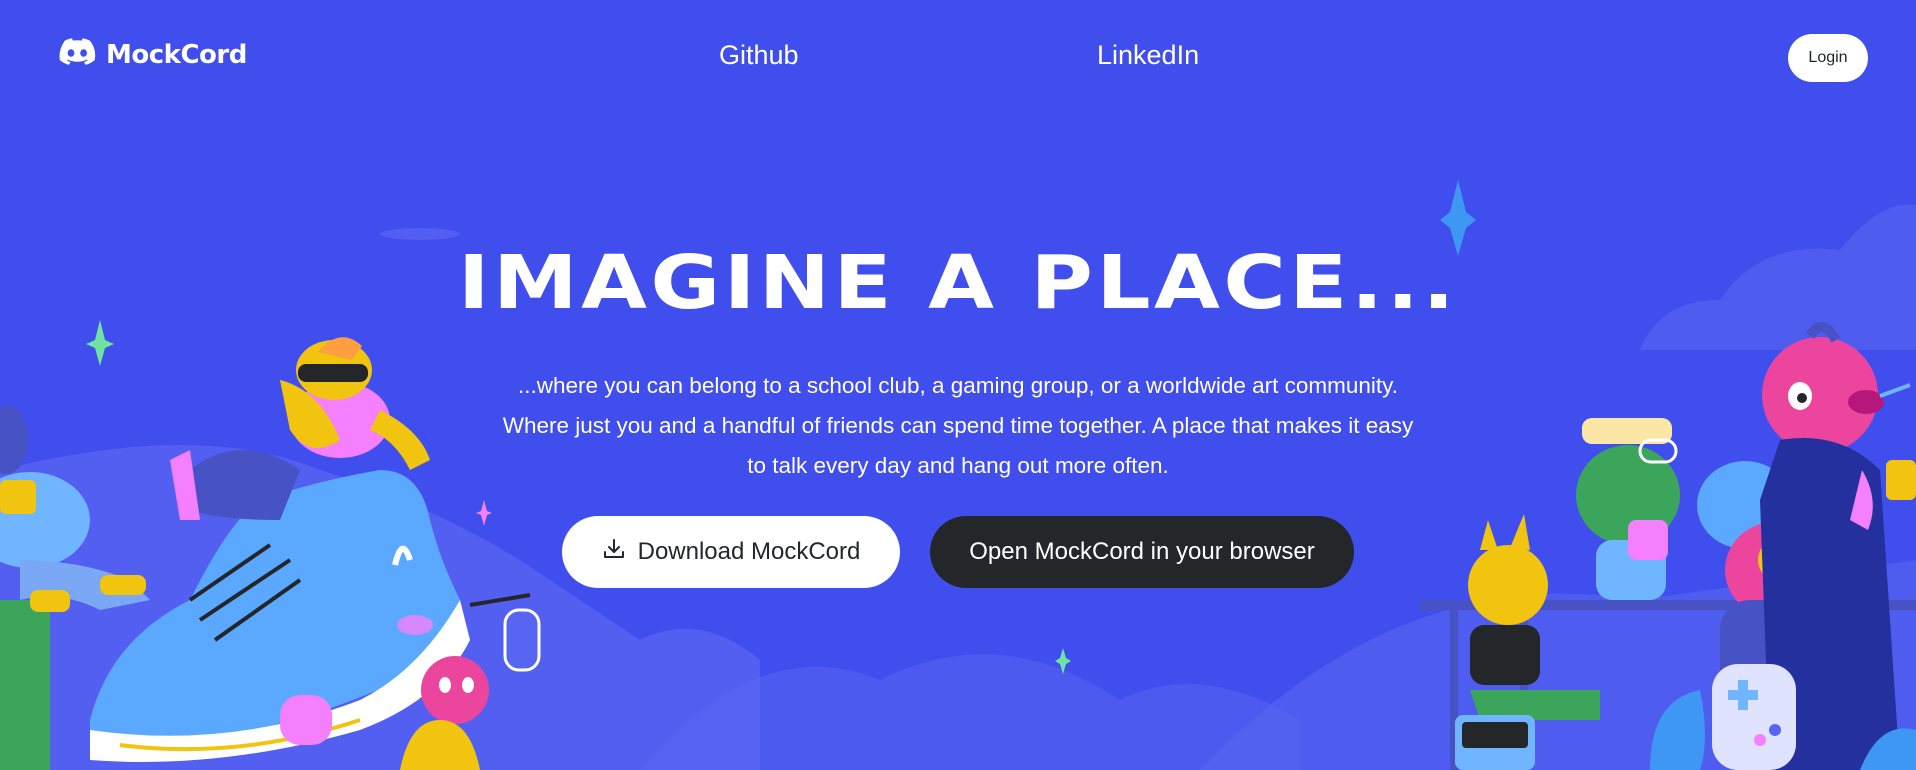 The width and height of the screenshot is (1916, 770). I want to click on brand-logo: MockCord, so click(151, 55).